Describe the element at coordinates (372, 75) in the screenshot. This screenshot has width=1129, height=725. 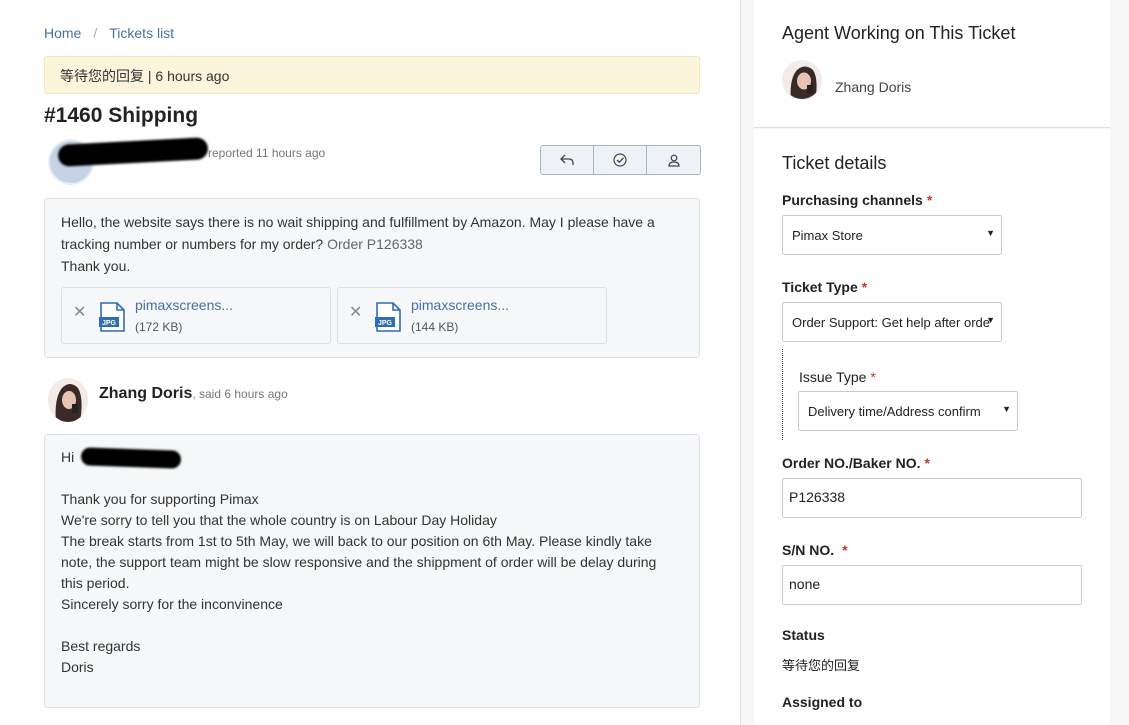
I see `ticket-status-banner: 等待您的回复 | 6 hours ago` at that location.